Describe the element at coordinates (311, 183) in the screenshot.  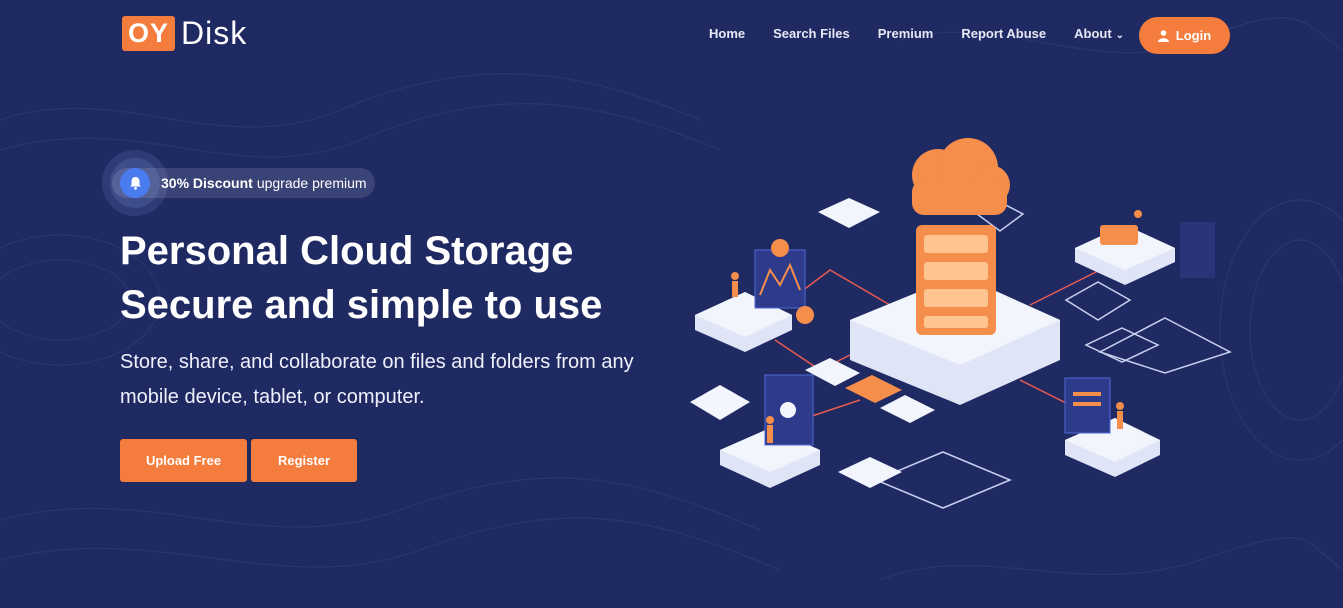
I see `badge-text: upgrade premium` at that location.